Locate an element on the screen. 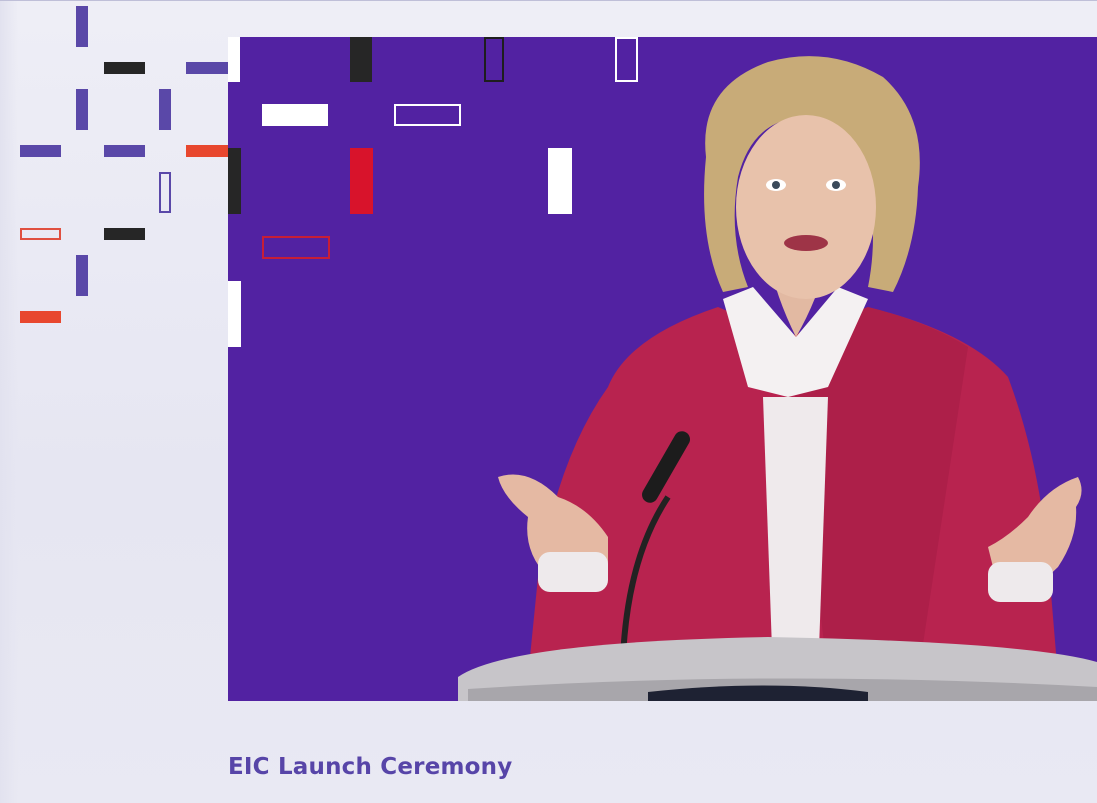 The image size is (1097, 803). left-edge-shadow is located at coordinates (9, 401).